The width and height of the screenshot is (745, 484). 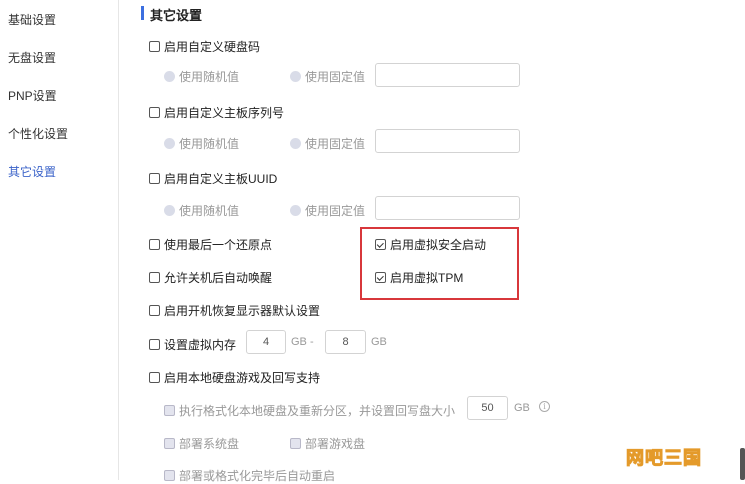 What do you see at coordinates (209, 211) in the screenshot?
I see `board-uuid-random-label: 使用随机值` at bounding box center [209, 211].